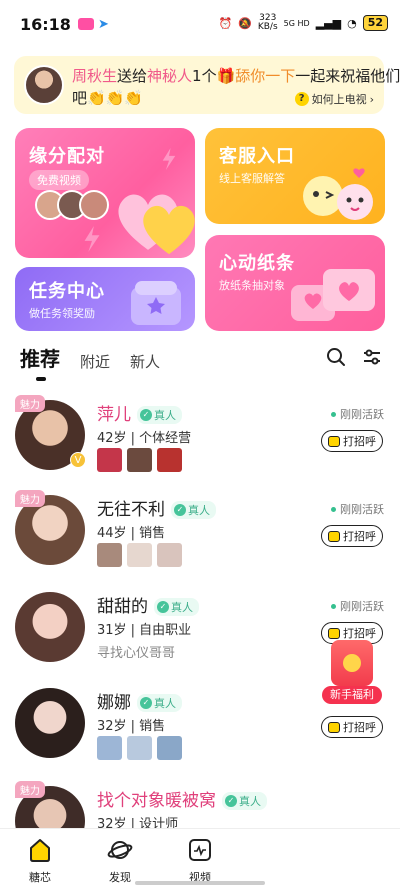 Image resolution: width=400 pixels, height=889 pixels. I want to click on tab-recommend: 推荐, so click(40, 362).